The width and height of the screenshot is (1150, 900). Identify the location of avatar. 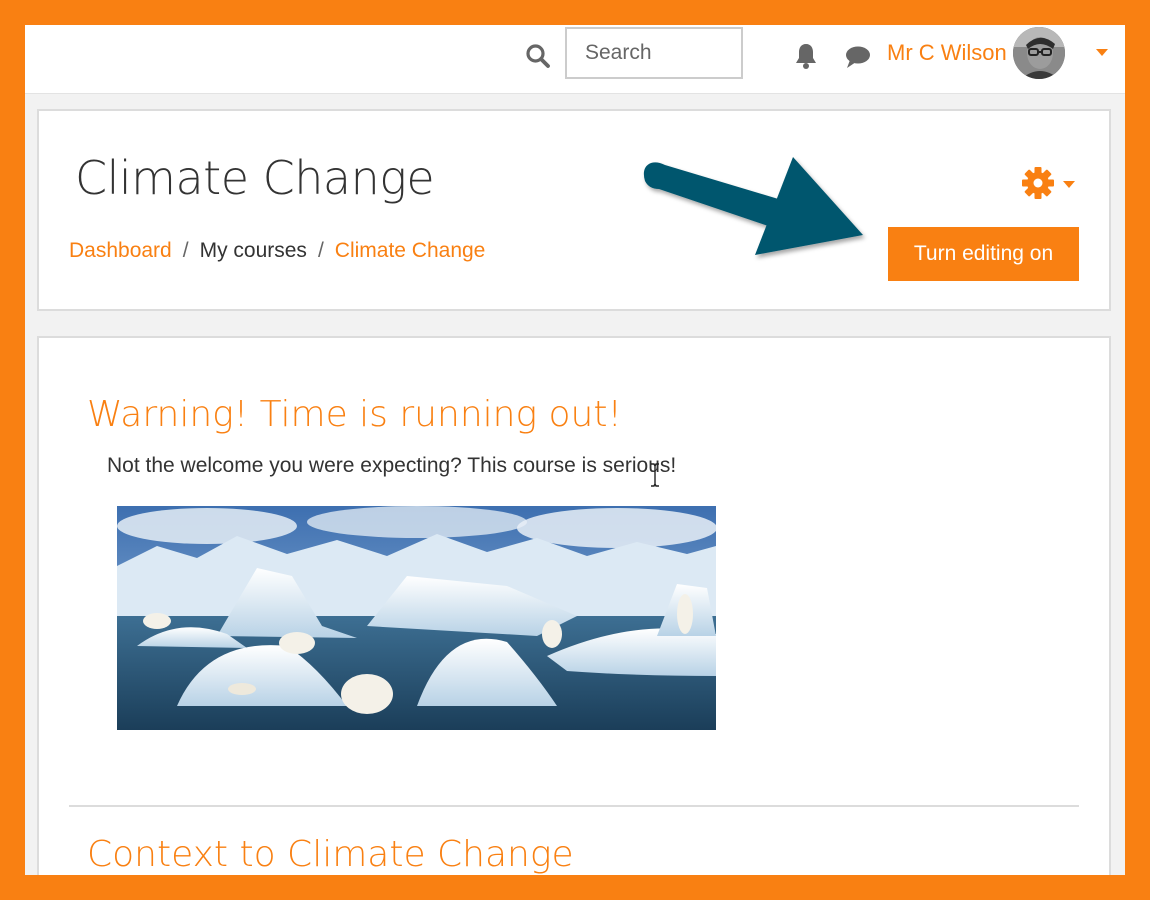
(1039, 53).